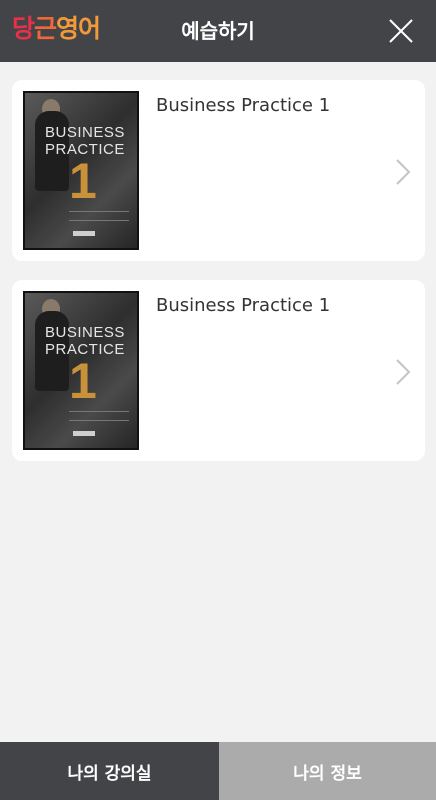 The image size is (436, 800). I want to click on bottom-tab-bar: 나의 강의실 나의 정보, so click(218, 771).